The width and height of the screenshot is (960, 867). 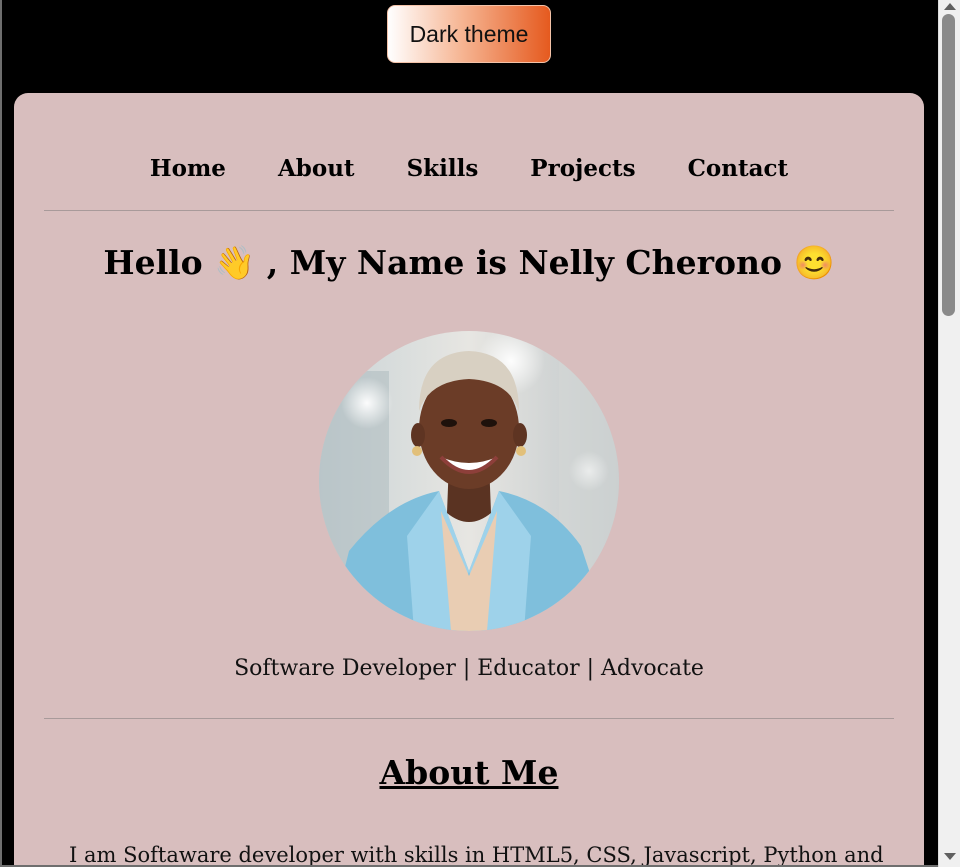 What do you see at coordinates (316, 173) in the screenshot?
I see `nav-item-about: About` at bounding box center [316, 173].